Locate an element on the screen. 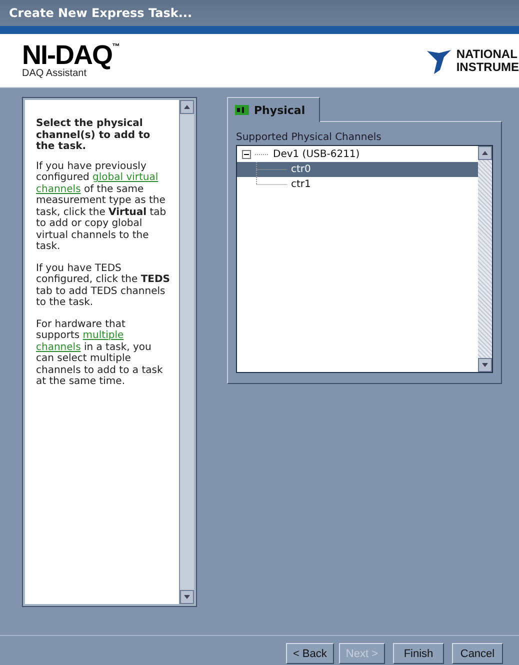 This screenshot has width=519, height=665. tree-item: Dev1 (USB-6211) is located at coordinates (316, 154).